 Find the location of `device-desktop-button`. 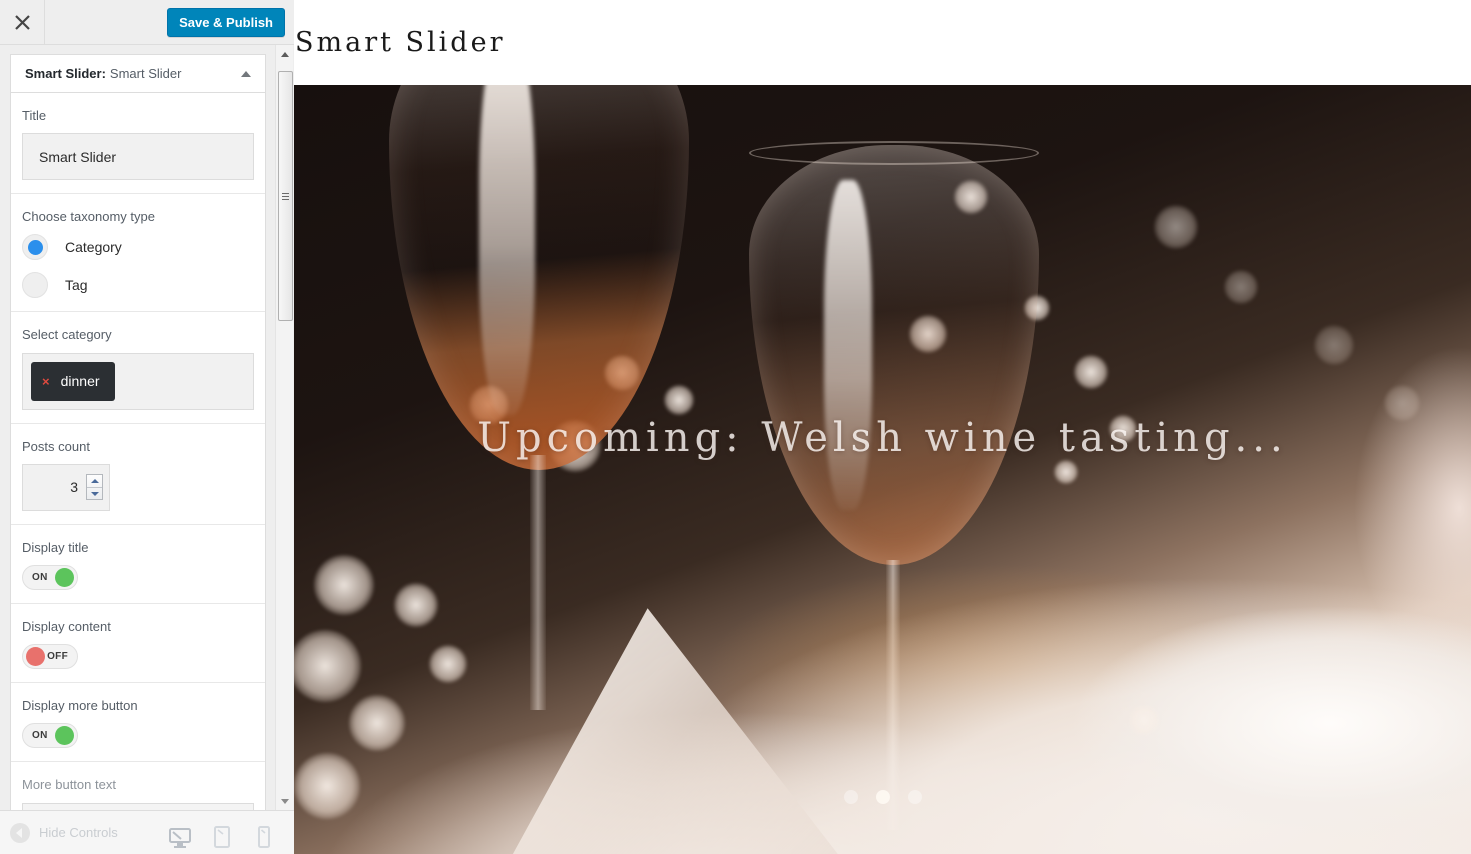

device-desktop-button is located at coordinates (180, 833).